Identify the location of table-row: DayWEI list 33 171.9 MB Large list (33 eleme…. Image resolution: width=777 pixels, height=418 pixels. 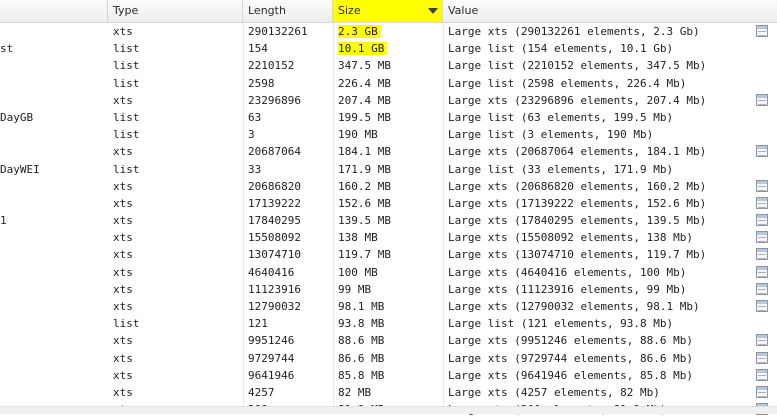
(388, 169).